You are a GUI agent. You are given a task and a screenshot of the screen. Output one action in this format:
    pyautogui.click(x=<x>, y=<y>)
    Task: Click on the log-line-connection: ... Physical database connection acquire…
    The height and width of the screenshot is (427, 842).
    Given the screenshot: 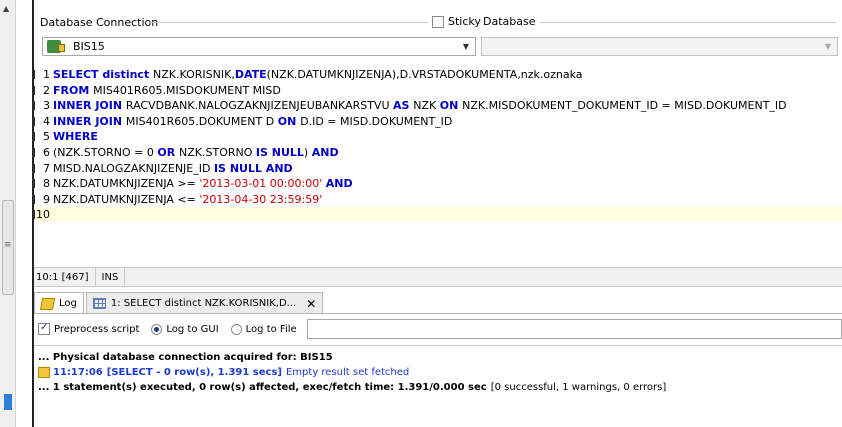 What is the action you would take?
    pyautogui.click(x=185, y=357)
    